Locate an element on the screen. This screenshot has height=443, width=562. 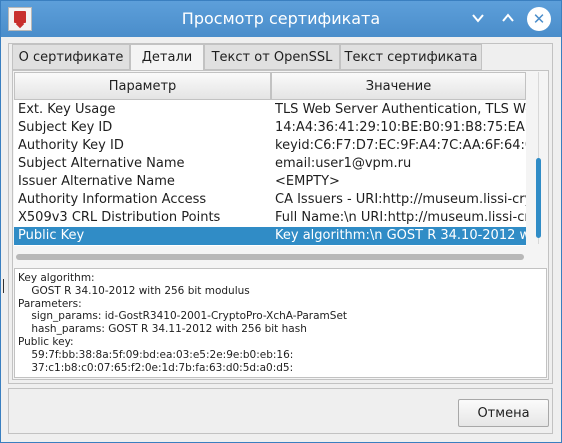
param-cell: Authority Information Access is located at coordinates (112, 199).